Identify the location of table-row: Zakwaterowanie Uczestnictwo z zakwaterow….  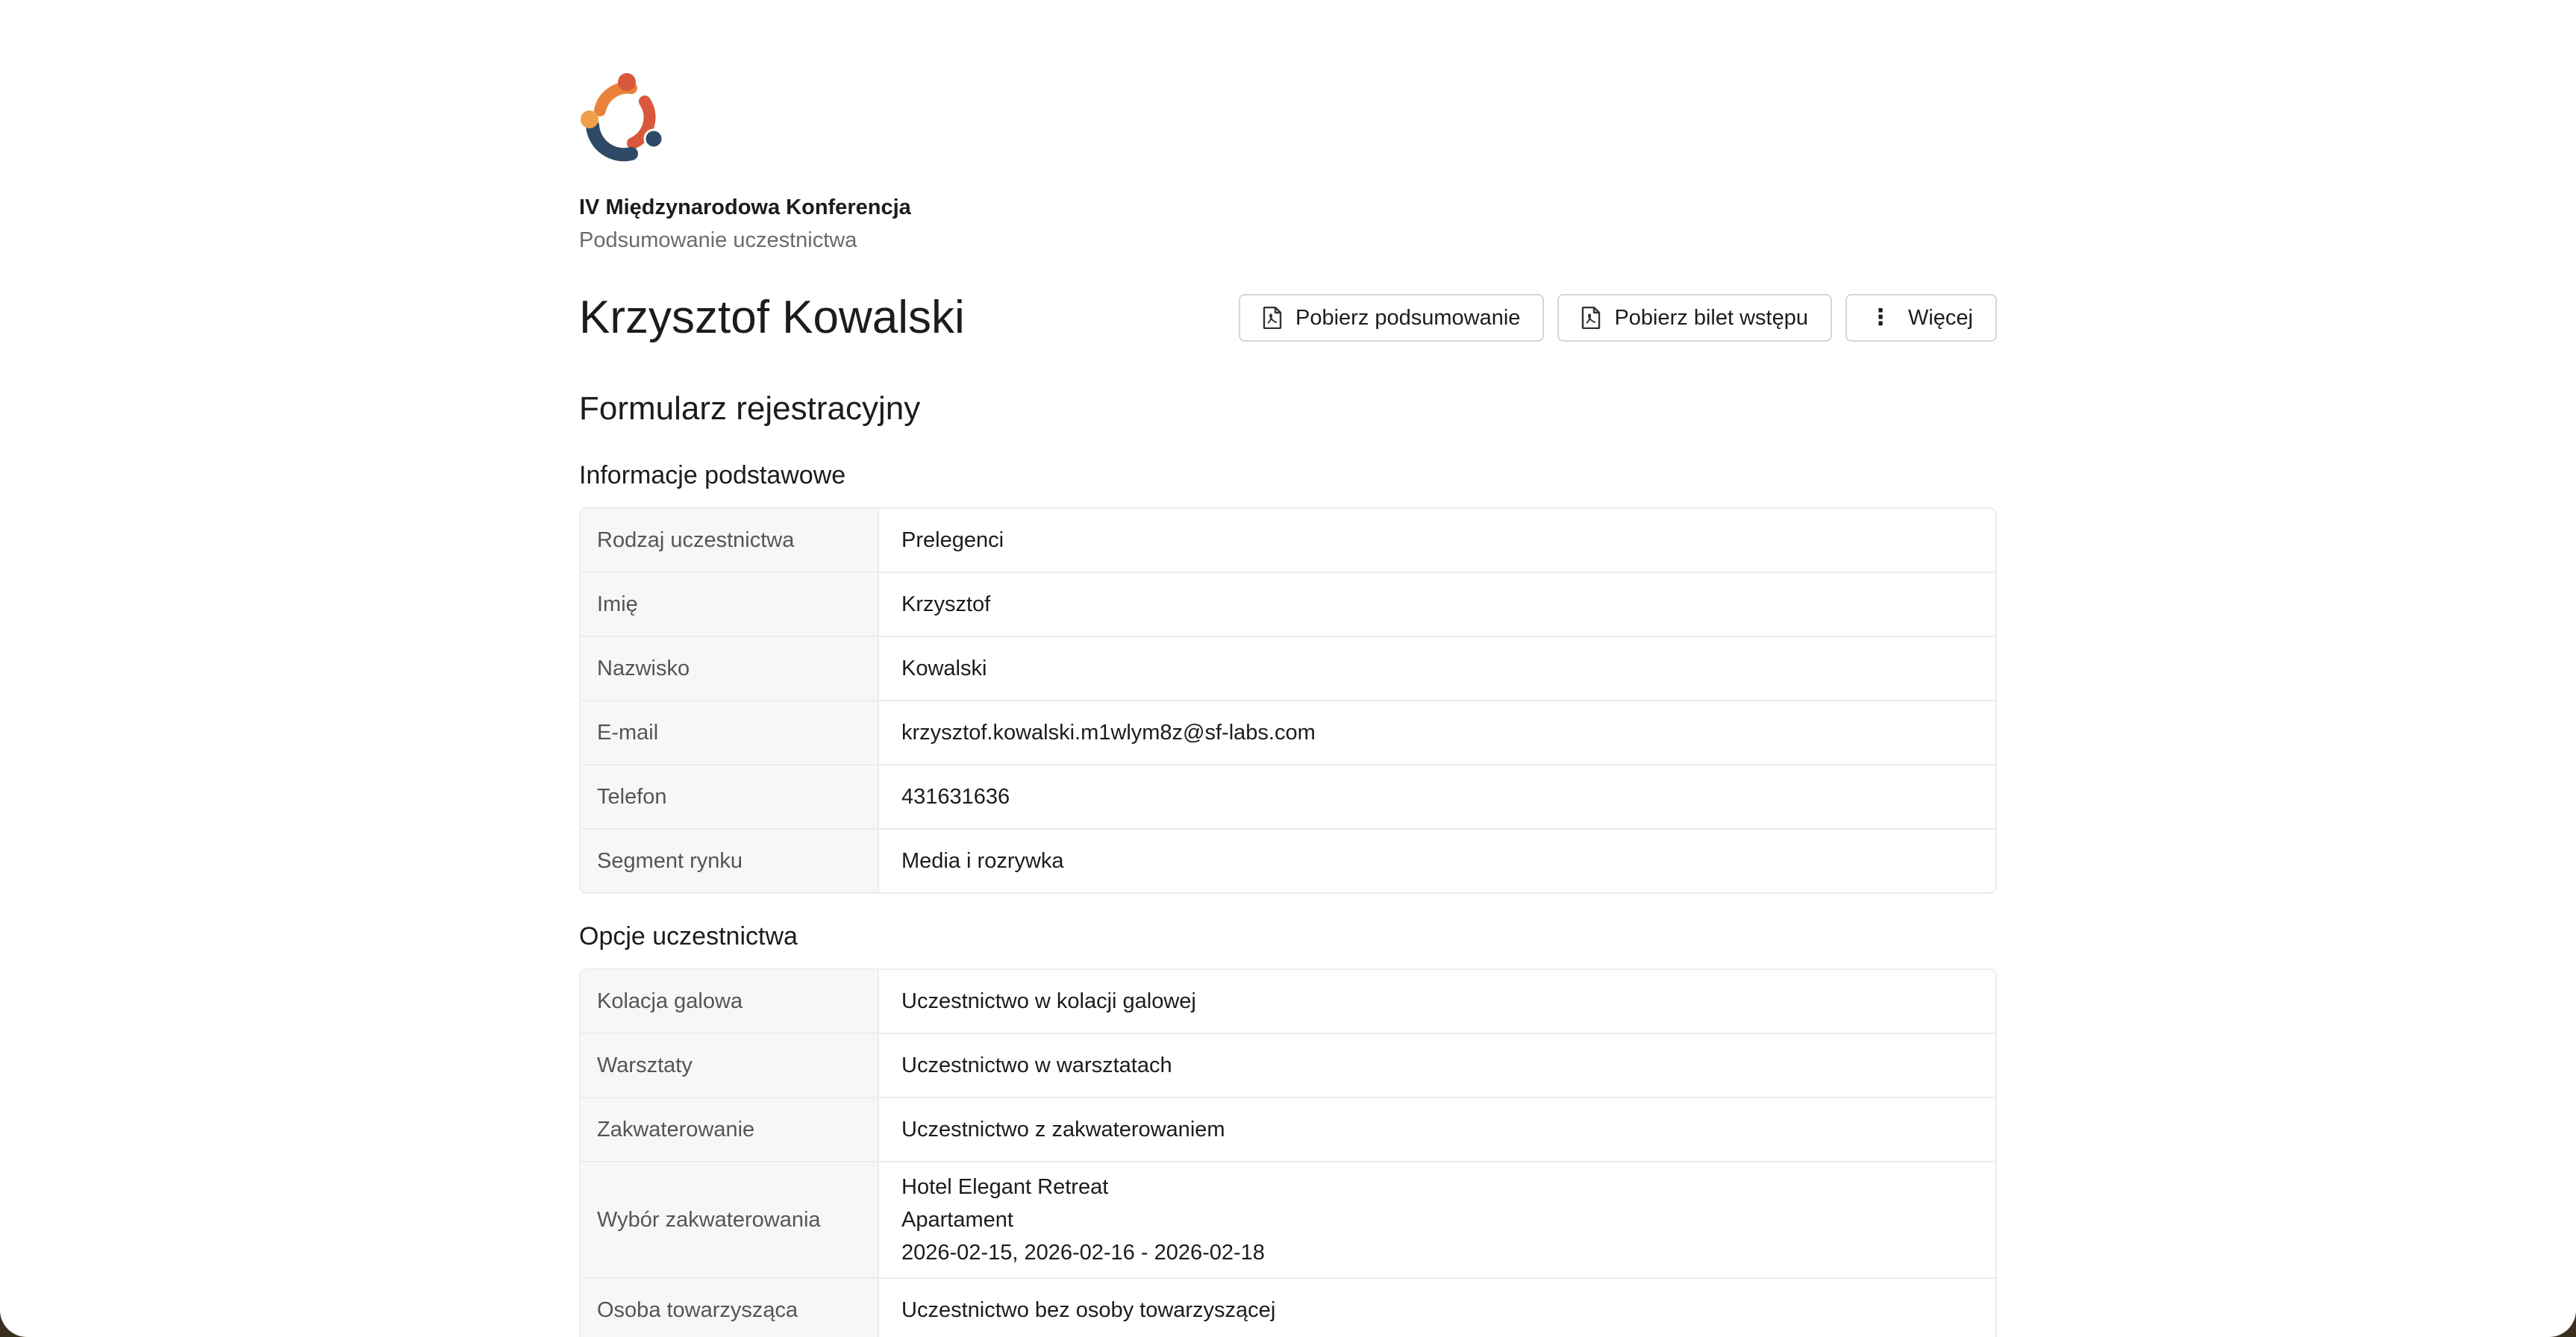
(1288, 1129).